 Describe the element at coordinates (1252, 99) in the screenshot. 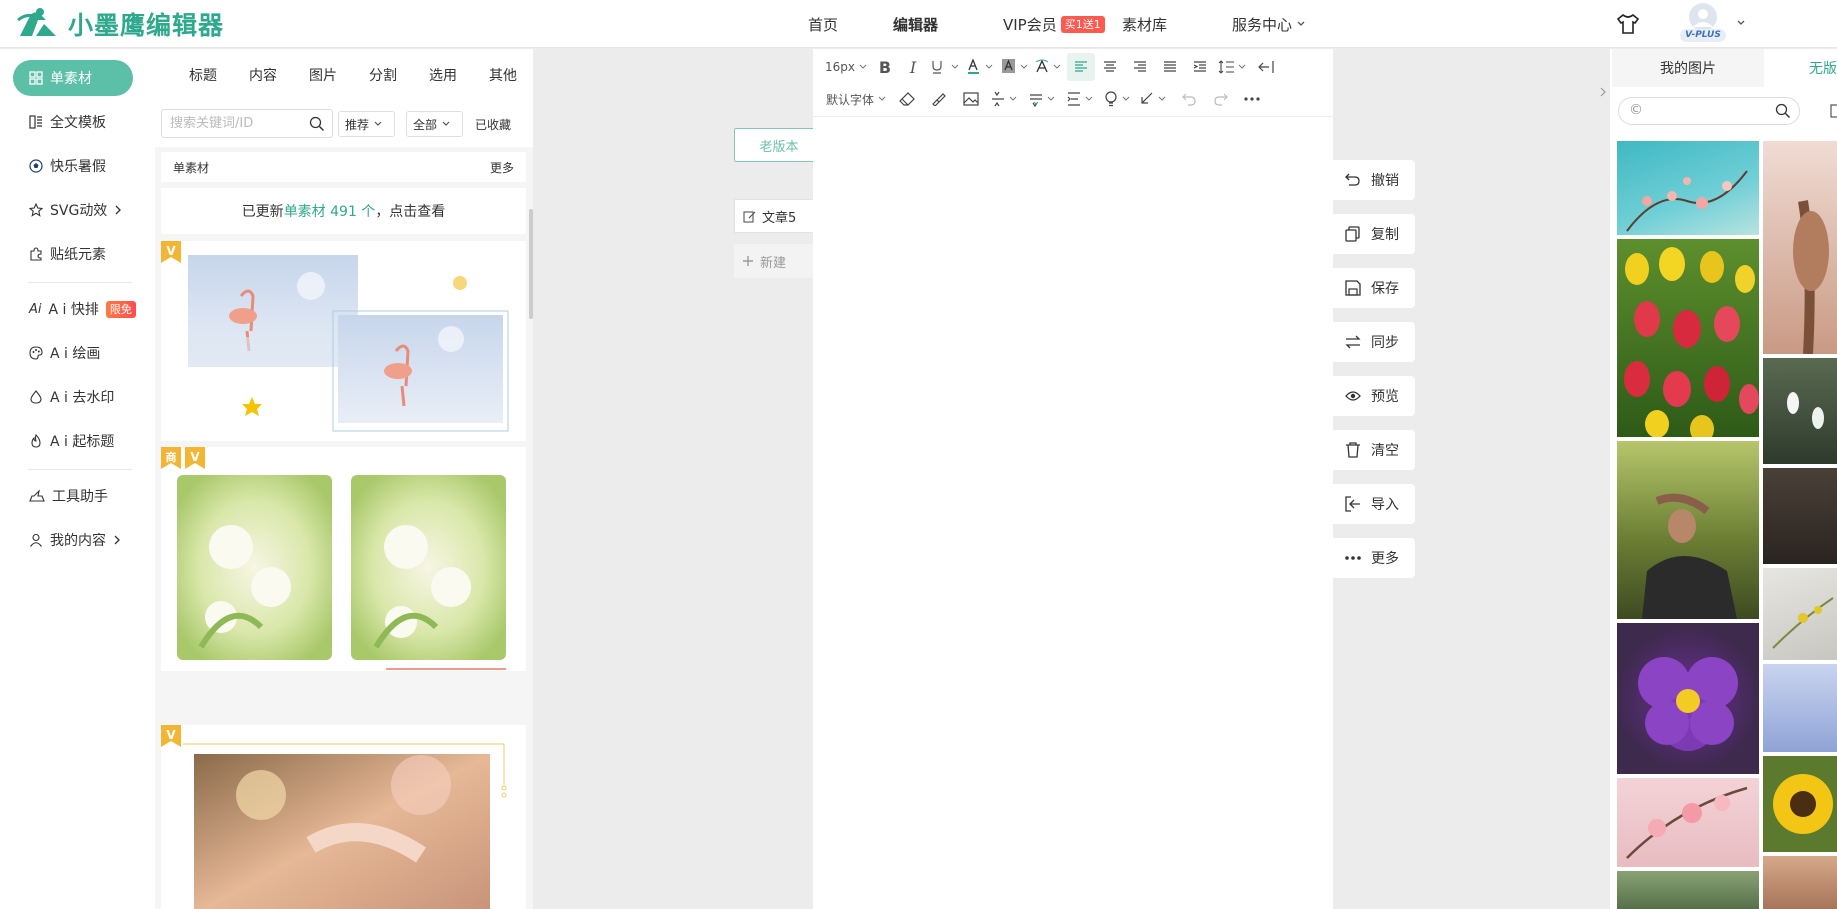

I see `more-dots-icon` at that location.